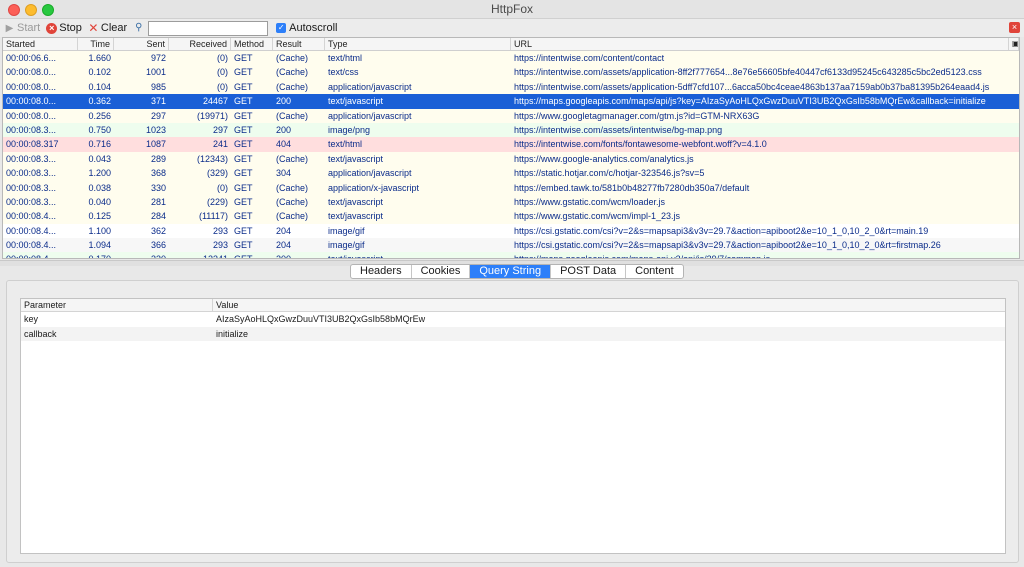 The height and width of the screenshot is (567, 1024). Describe the element at coordinates (31, 10) in the screenshot. I see `window-minimize-button` at that location.